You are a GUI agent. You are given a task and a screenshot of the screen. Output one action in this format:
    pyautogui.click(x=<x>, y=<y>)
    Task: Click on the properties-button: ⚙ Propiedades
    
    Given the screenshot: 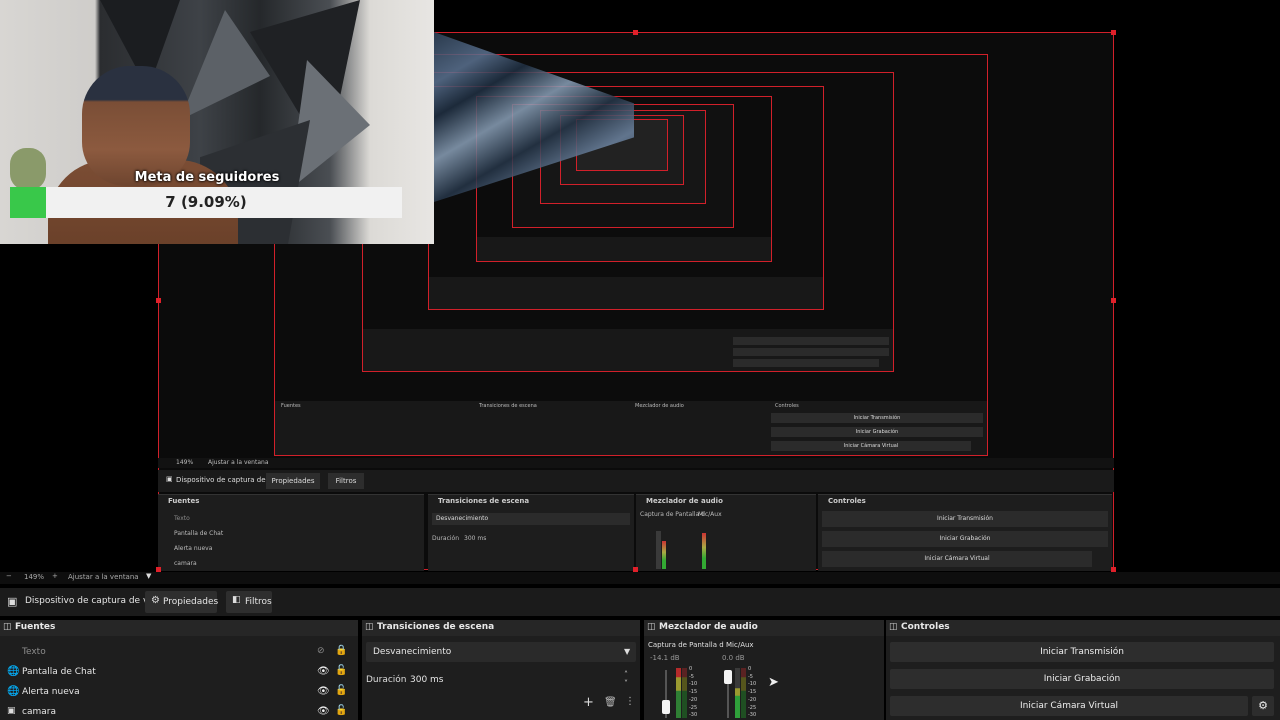 What is the action you would take?
    pyautogui.click(x=182, y=602)
    